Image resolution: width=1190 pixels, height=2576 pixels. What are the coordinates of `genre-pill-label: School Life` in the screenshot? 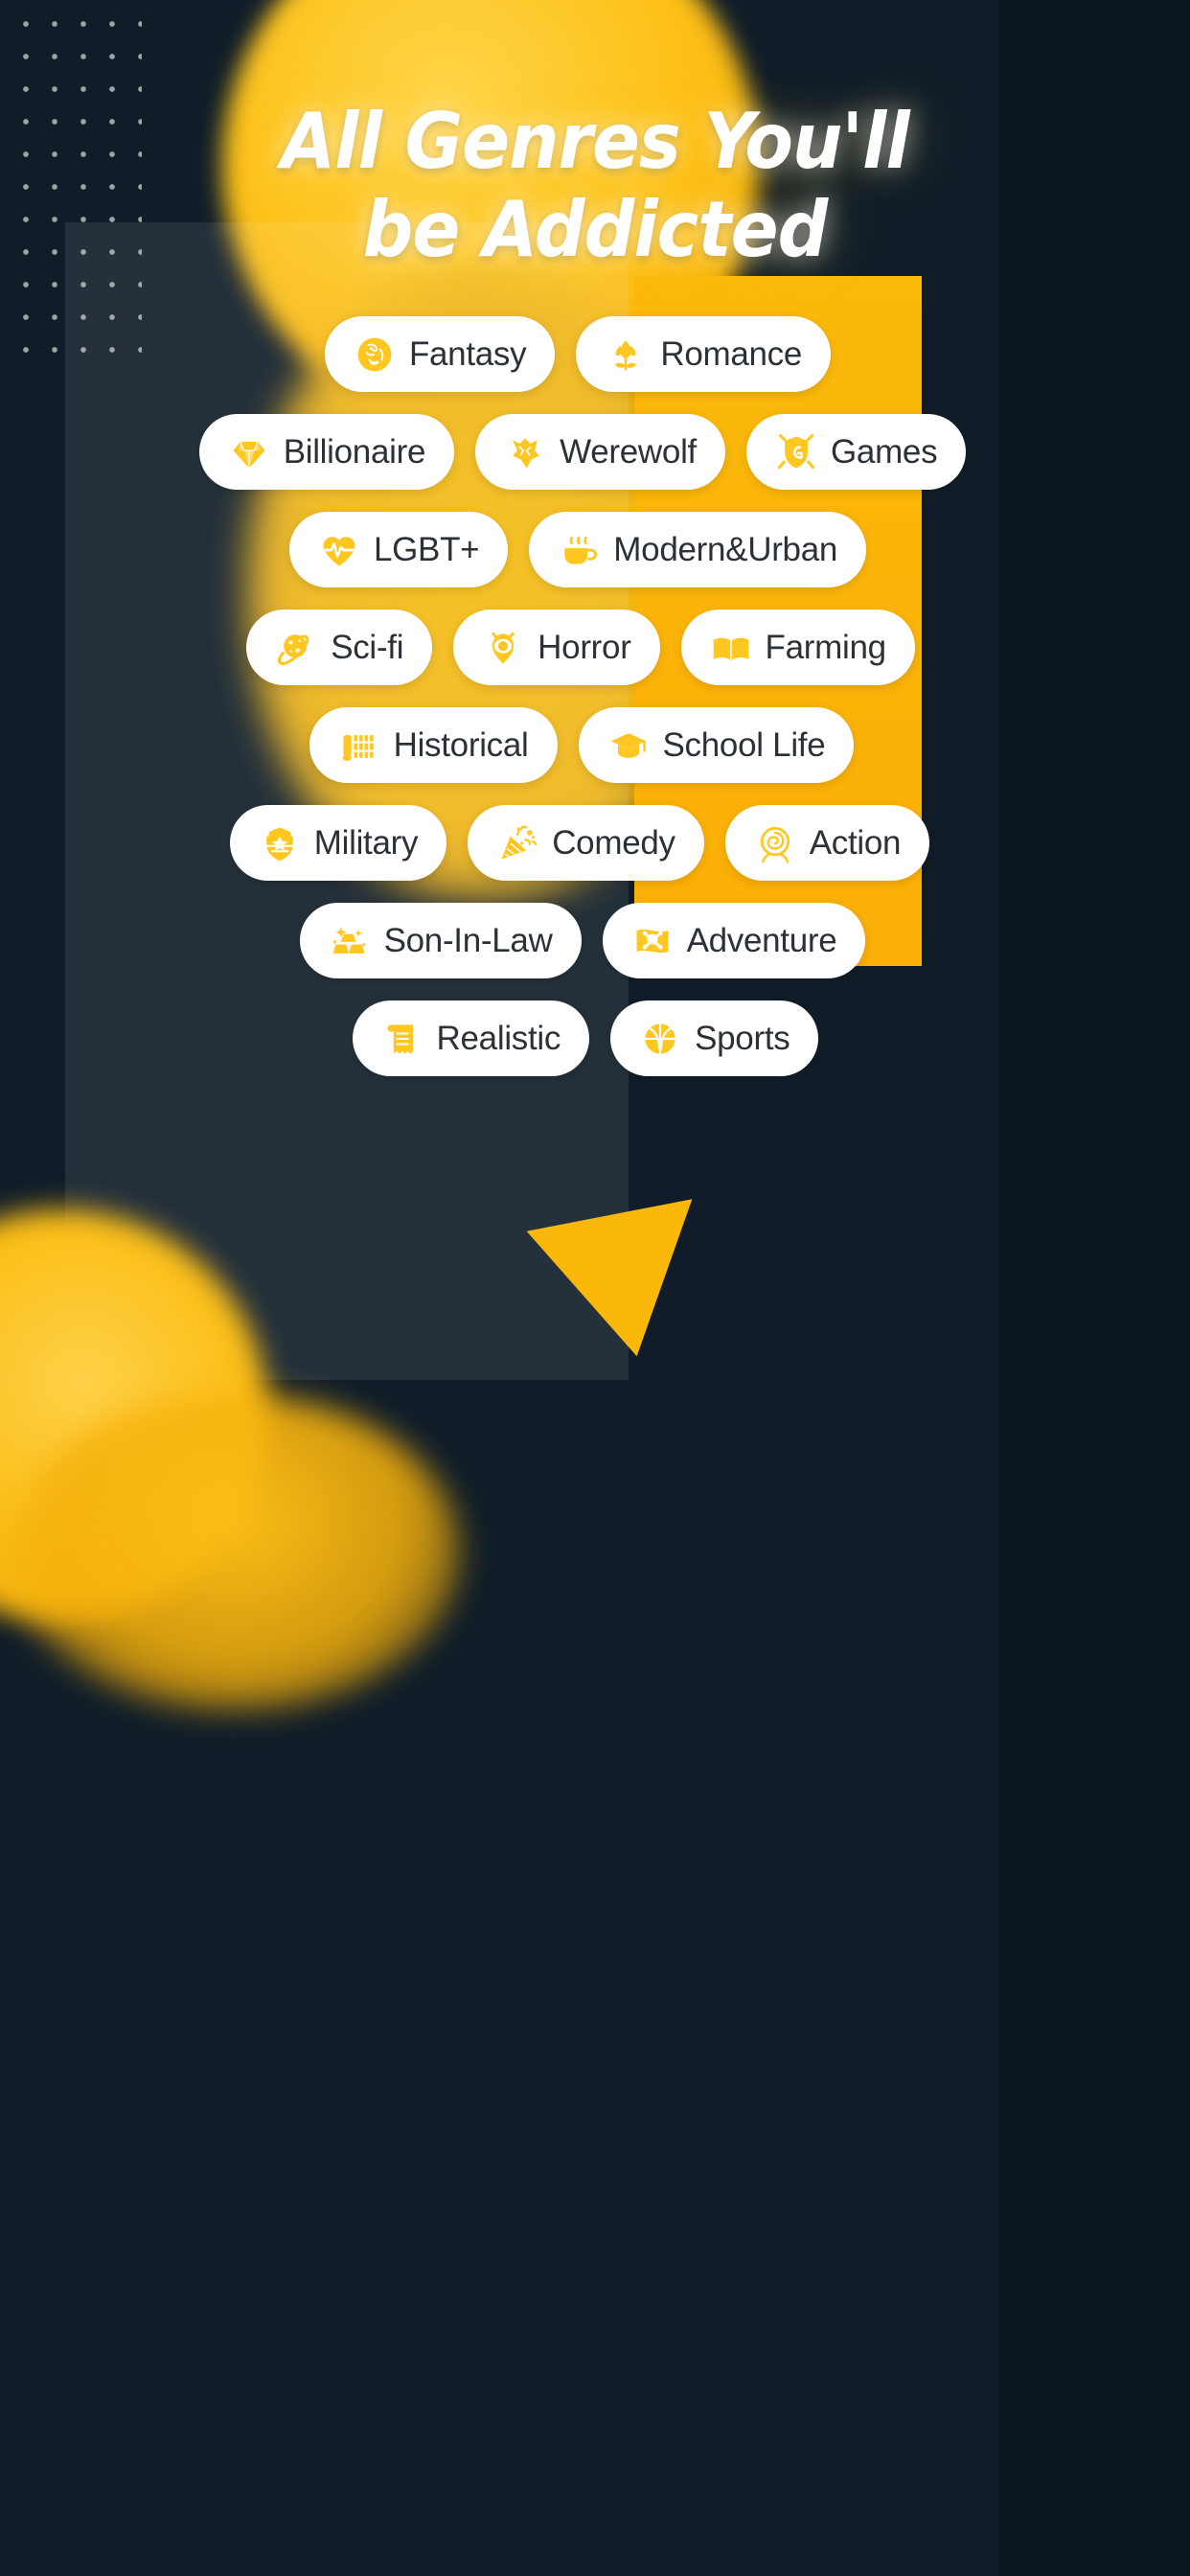 It's located at (744, 744).